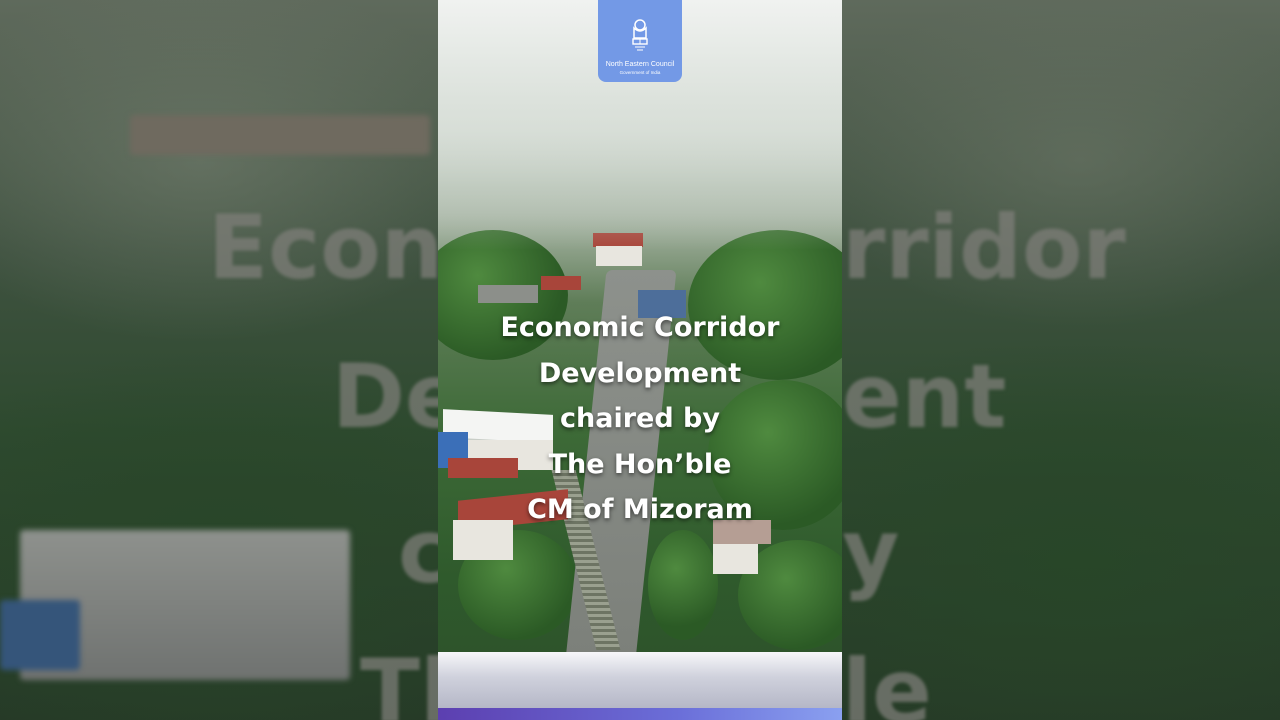  I want to click on tree-cluster, so click(683, 585).